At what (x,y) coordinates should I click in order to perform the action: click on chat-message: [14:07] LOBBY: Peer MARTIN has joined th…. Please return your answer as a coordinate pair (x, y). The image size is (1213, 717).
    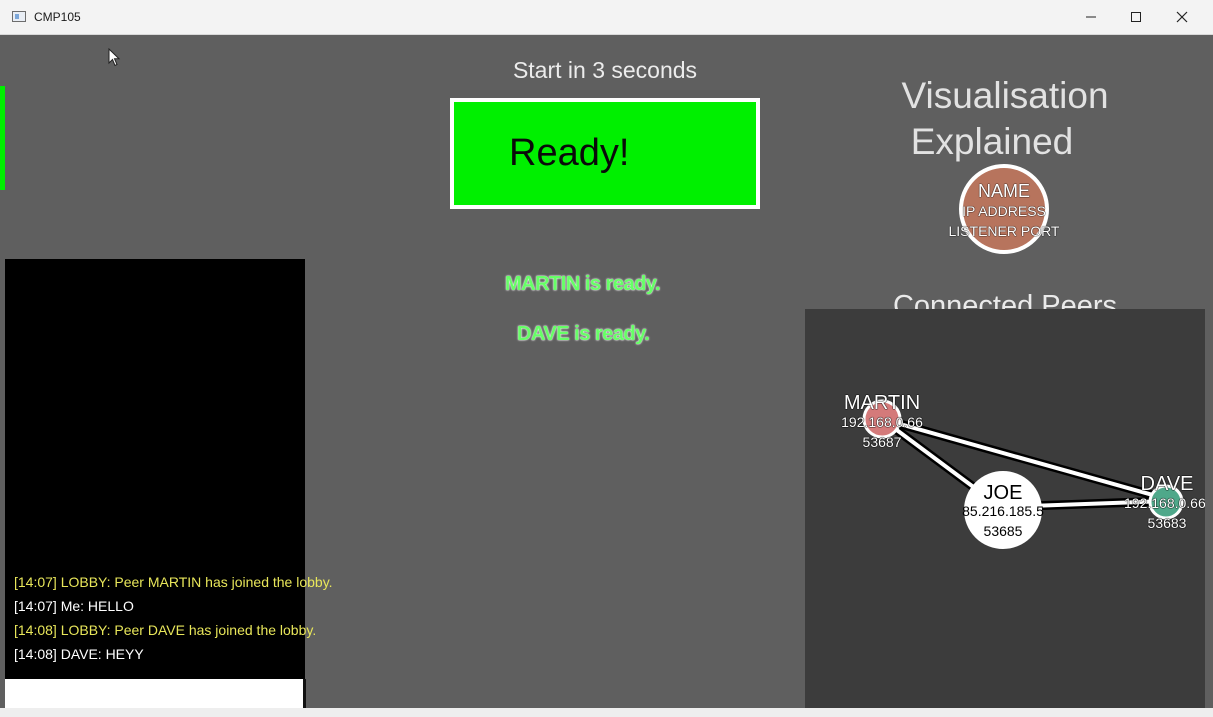
    Looking at the image, I should click on (173, 582).